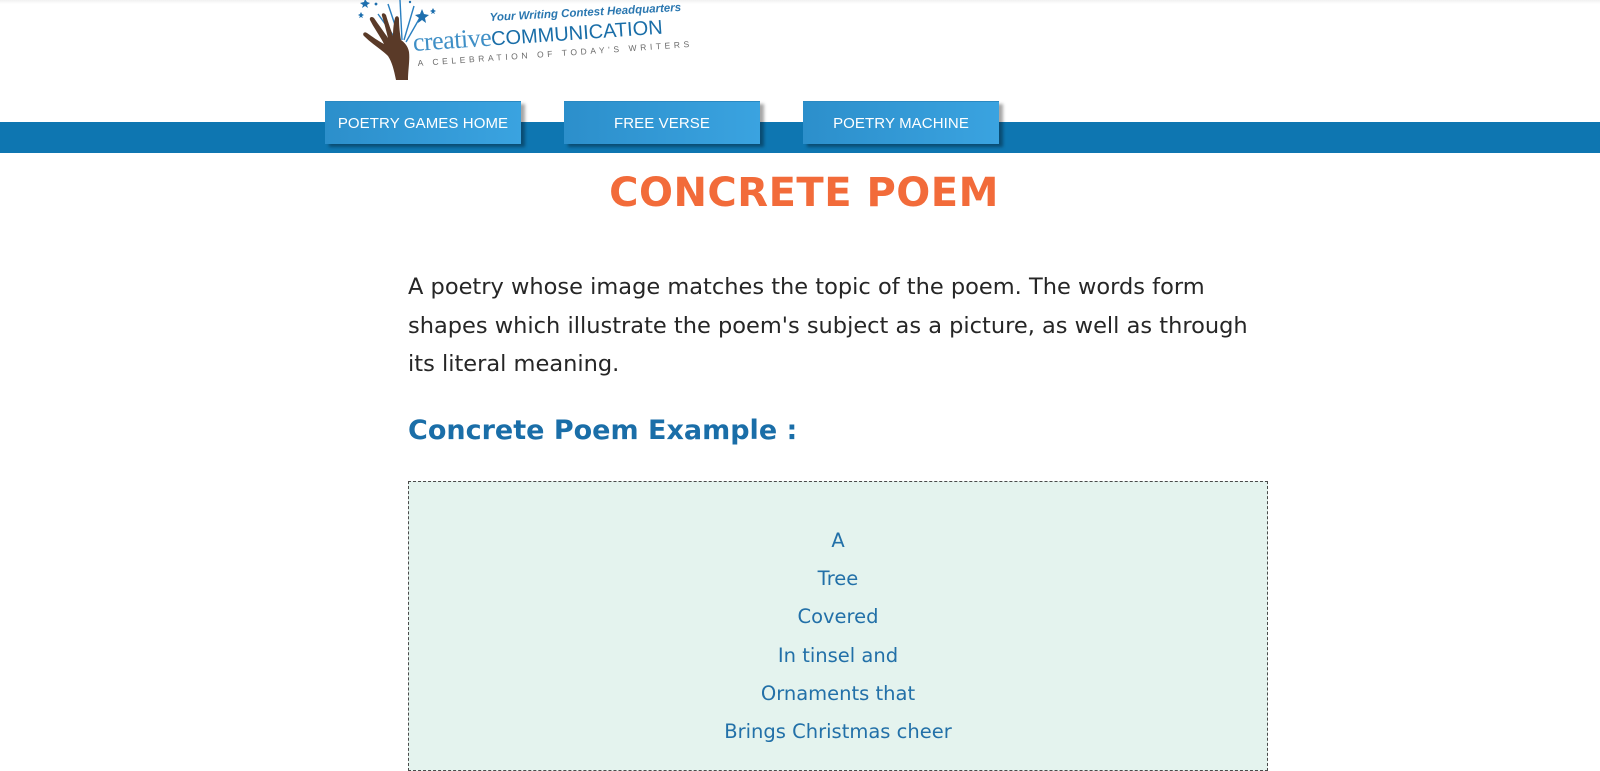 This screenshot has height=771, width=1600. I want to click on nav-button-label: POETRY MACHINE, so click(901, 123).